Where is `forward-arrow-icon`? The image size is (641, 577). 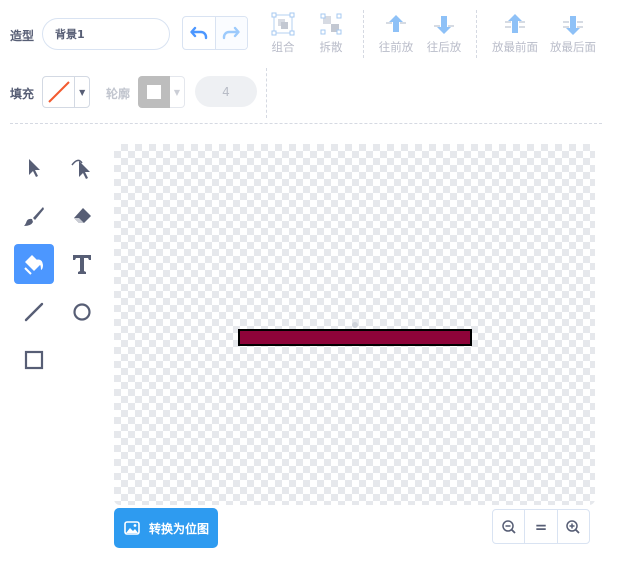 forward-arrow-icon is located at coordinates (396, 23).